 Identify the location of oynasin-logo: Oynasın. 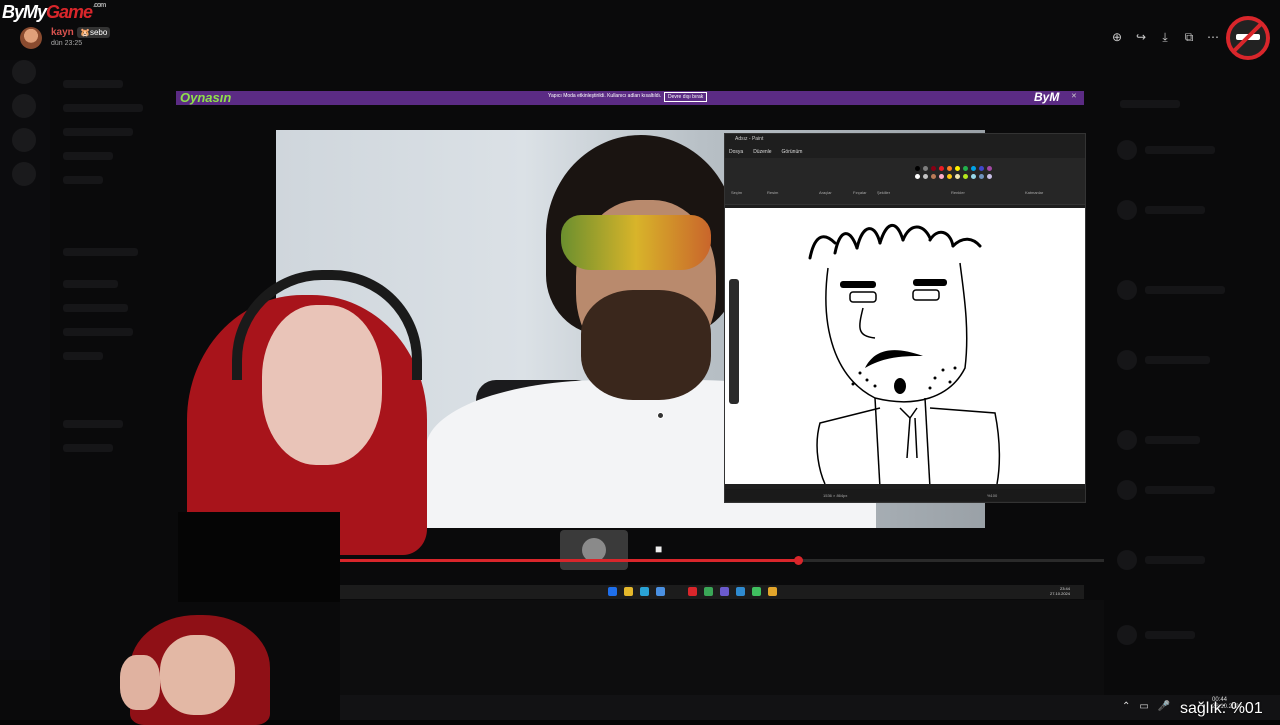
(206, 97).